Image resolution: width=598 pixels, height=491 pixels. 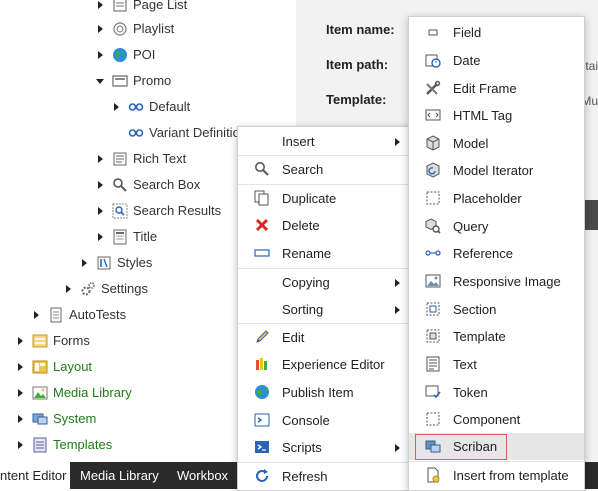 I want to click on tree-item-label: Templates, so click(x=83, y=444).